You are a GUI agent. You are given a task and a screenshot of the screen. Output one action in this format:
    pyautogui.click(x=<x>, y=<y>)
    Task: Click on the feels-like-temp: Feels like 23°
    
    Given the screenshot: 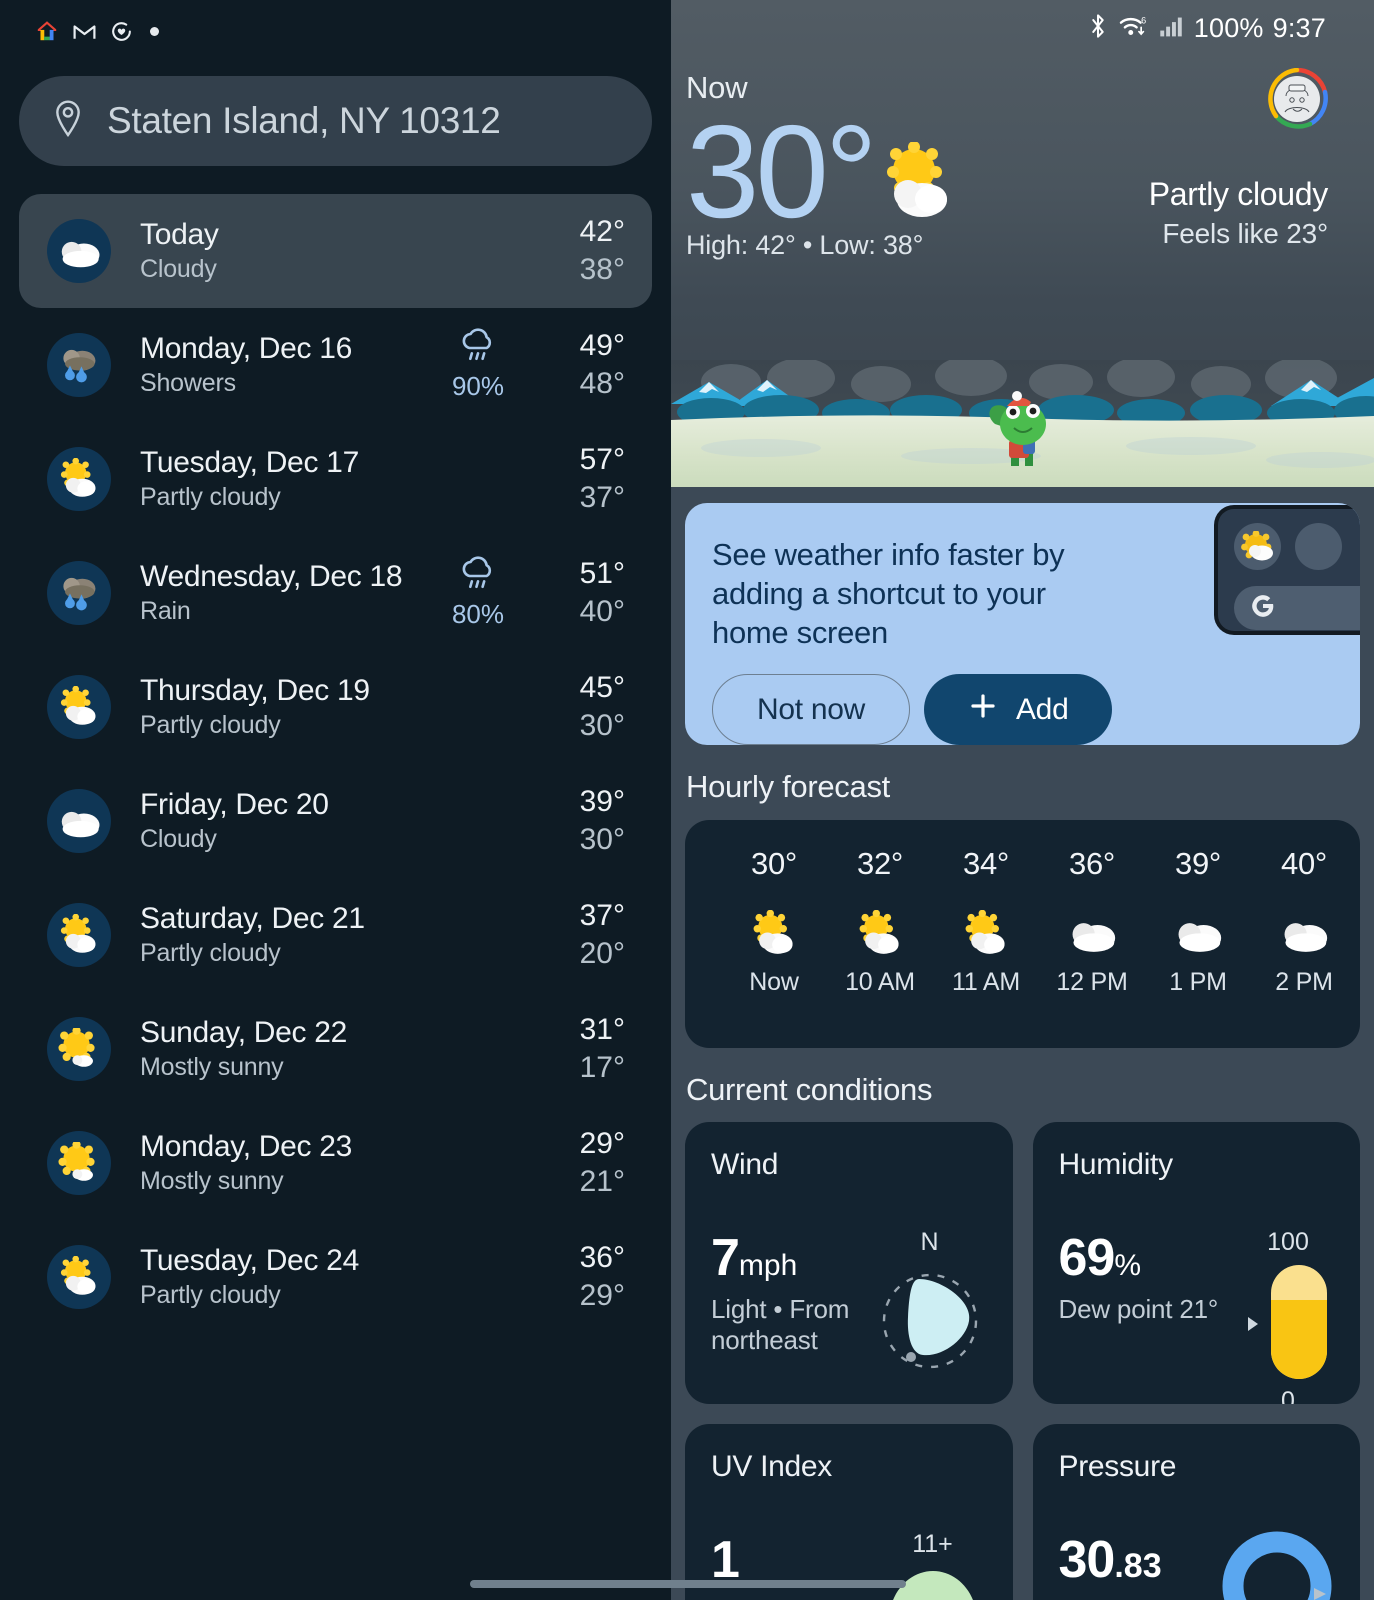 What is the action you would take?
    pyautogui.click(x=1245, y=233)
    